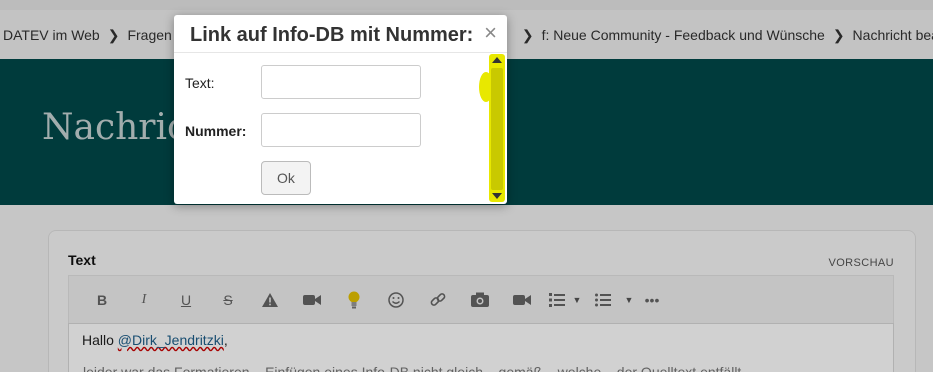 The width and height of the screenshot is (933, 372). What do you see at coordinates (497, 60) in the screenshot?
I see `scroll-up-icon` at bounding box center [497, 60].